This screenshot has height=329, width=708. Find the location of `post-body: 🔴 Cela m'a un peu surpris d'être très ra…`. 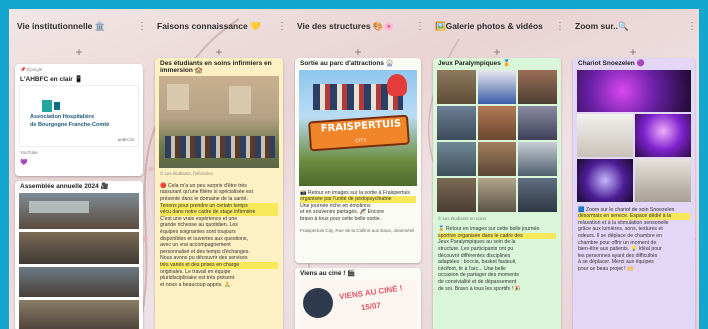

post-body: 🔴 Cela m'a un peu surpris d'être très ra… is located at coordinates (219, 236).